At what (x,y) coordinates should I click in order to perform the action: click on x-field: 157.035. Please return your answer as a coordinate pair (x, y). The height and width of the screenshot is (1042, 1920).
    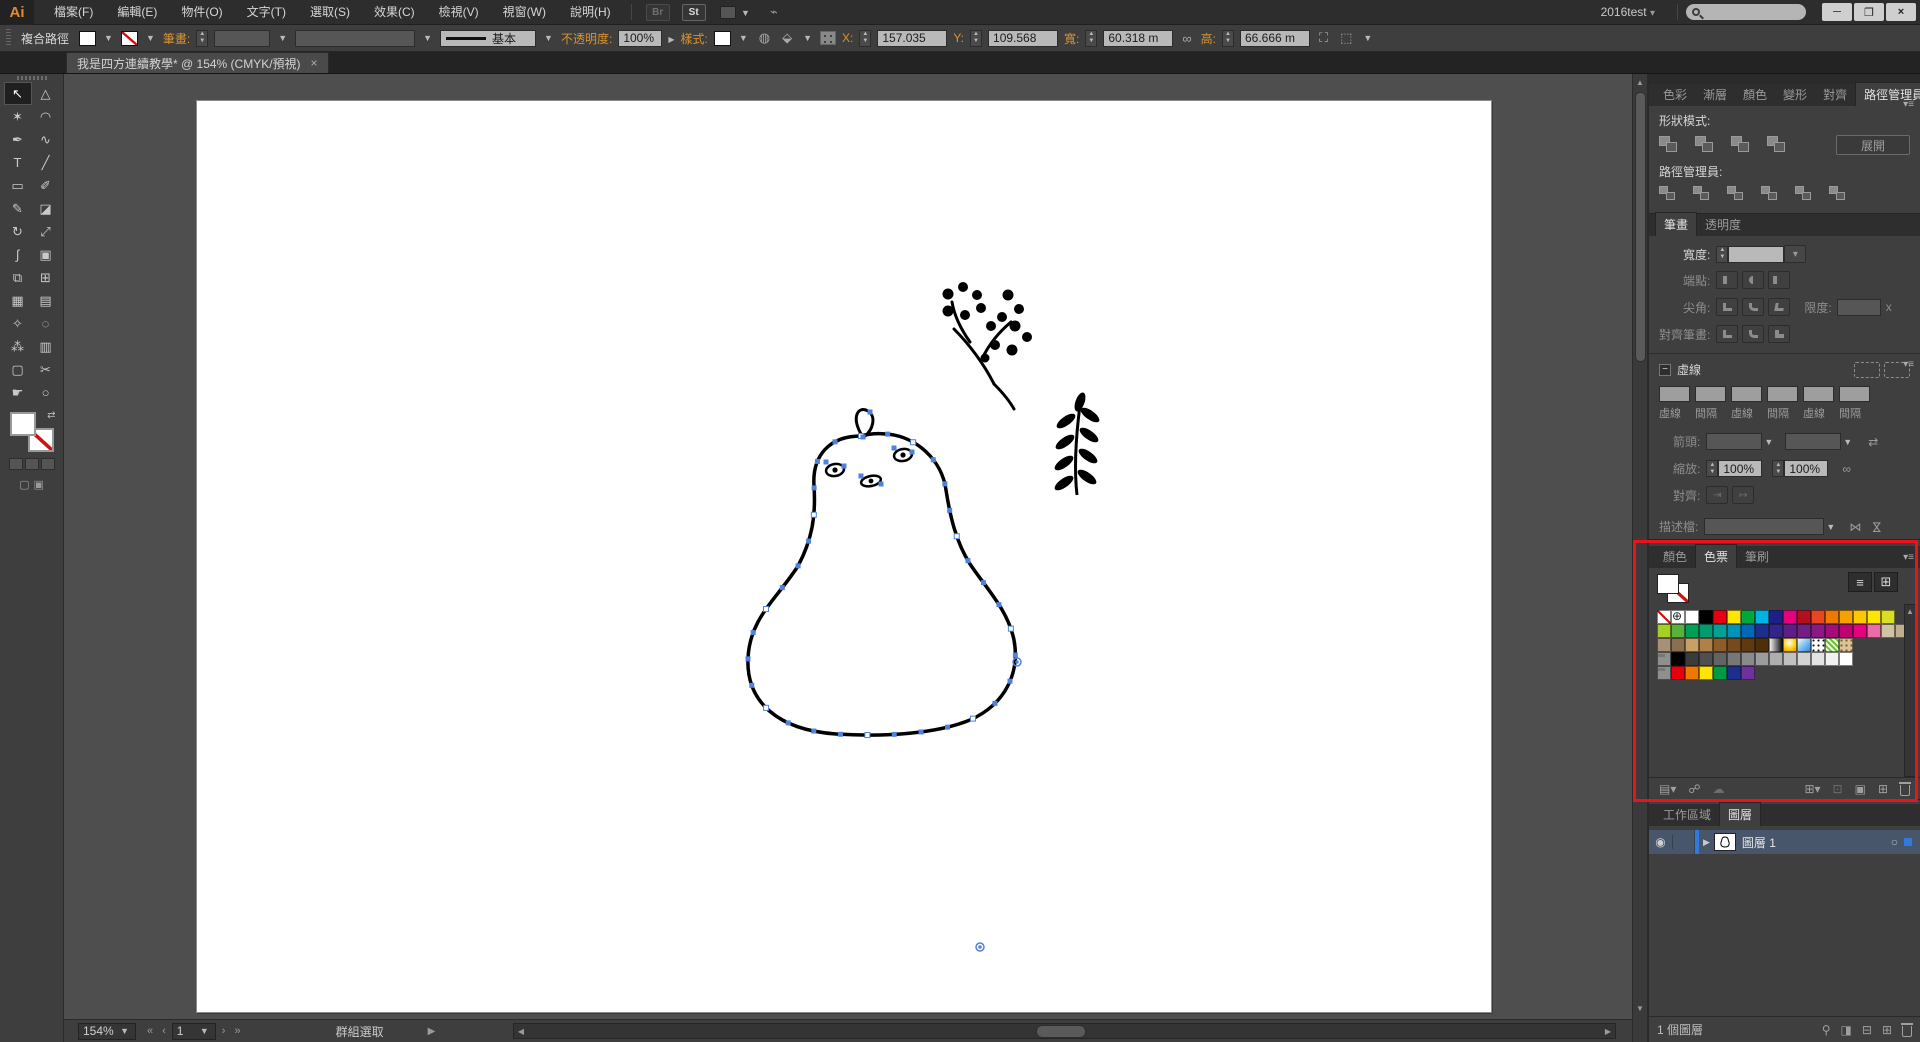
    Looking at the image, I should click on (912, 38).